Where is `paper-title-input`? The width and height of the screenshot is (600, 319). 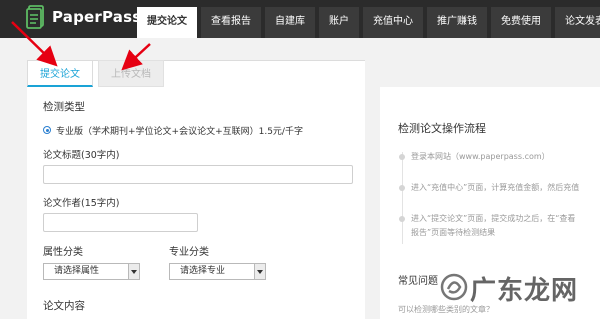 paper-title-input is located at coordinates (198, 174).